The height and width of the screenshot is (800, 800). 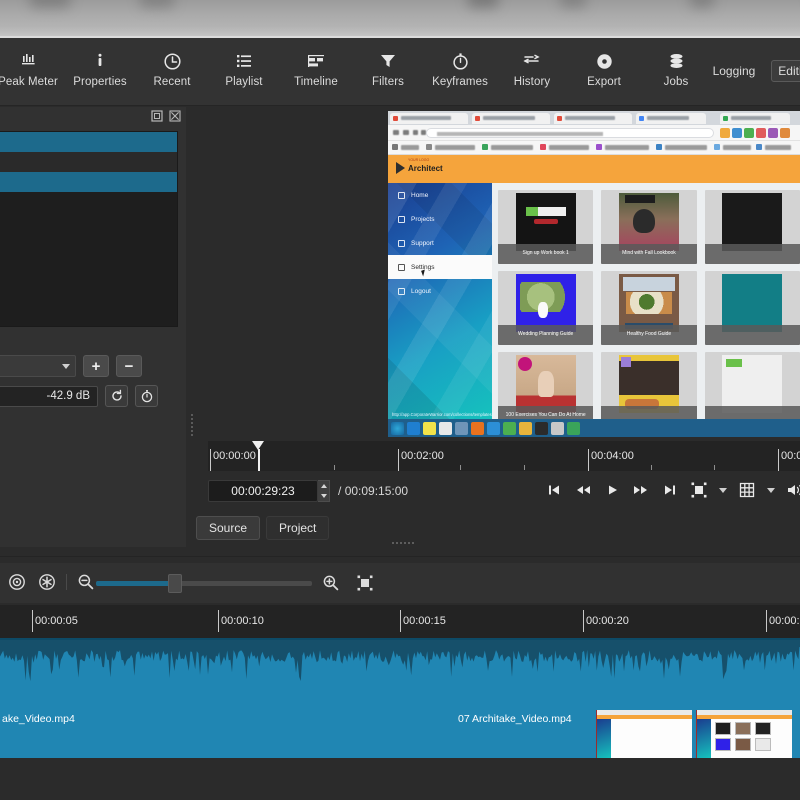 What do you see at coordinates (86, 582) in the screenshot?
I see `zoom-out-icon` at bounding box center [86, 582].